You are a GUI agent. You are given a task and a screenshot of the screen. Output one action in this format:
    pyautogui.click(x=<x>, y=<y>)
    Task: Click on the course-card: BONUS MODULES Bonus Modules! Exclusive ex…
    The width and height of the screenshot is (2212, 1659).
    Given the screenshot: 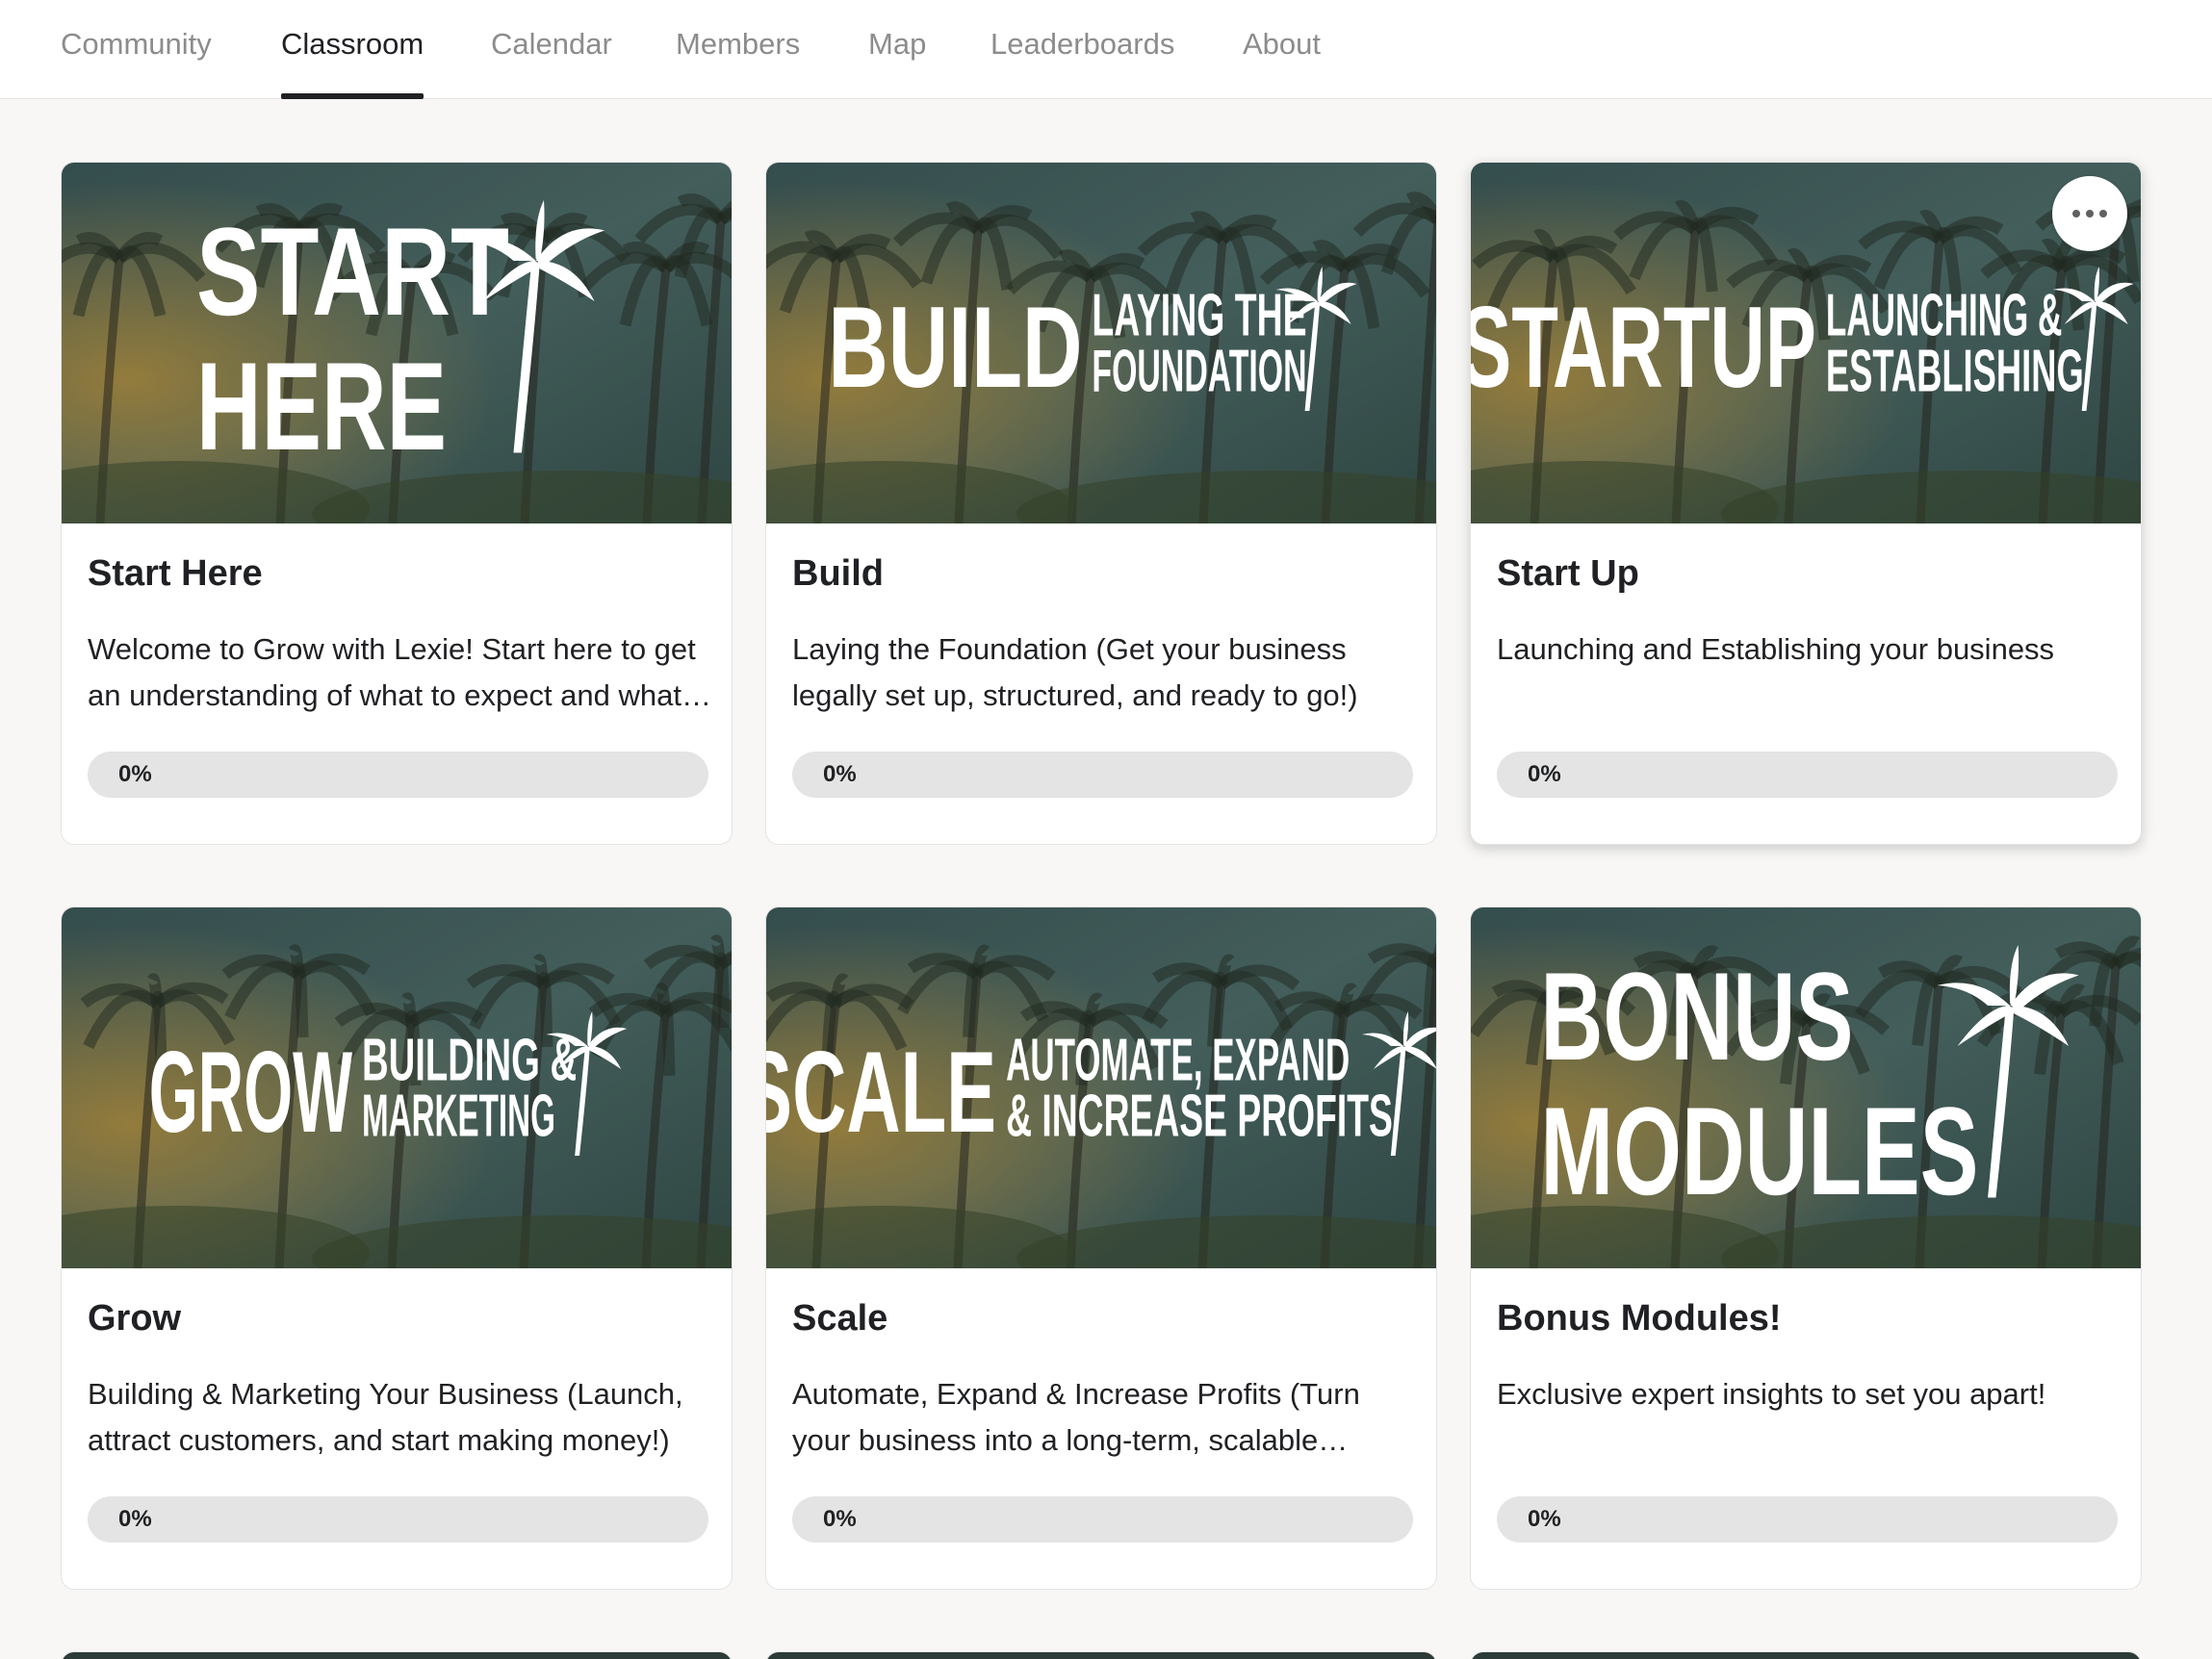 What is the action you would take?
    pyautogui.click(x=1806, y=1248)
    